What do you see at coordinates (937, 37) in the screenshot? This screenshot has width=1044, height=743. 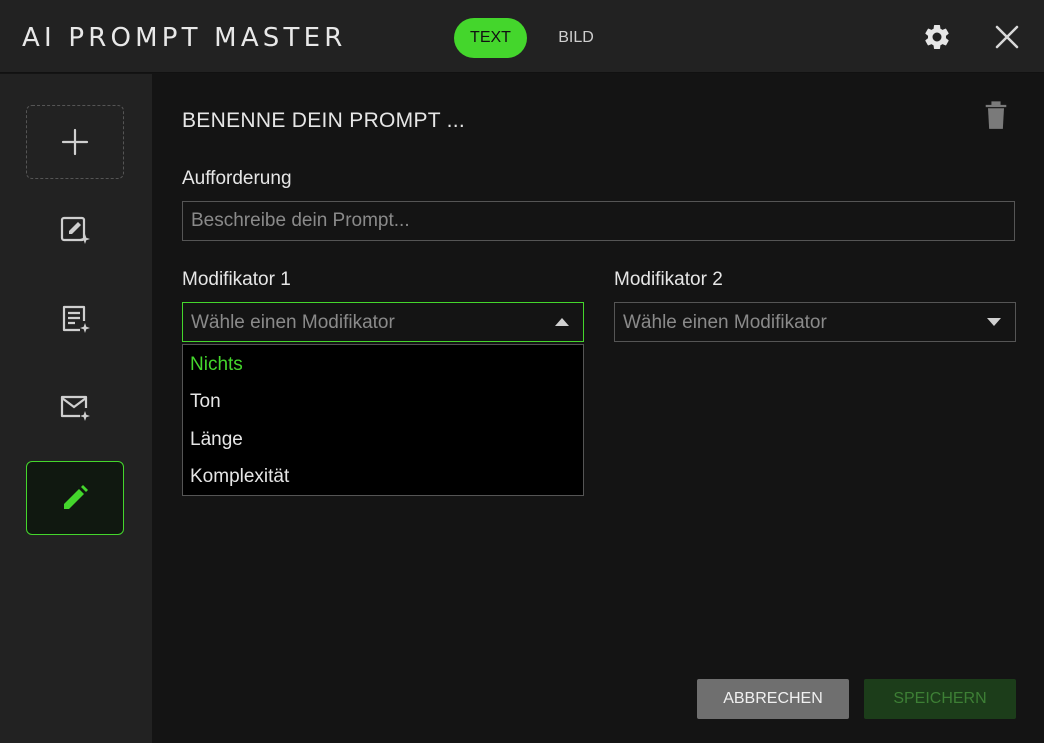 I see `gear-icon` at bounding box center [937, 37].